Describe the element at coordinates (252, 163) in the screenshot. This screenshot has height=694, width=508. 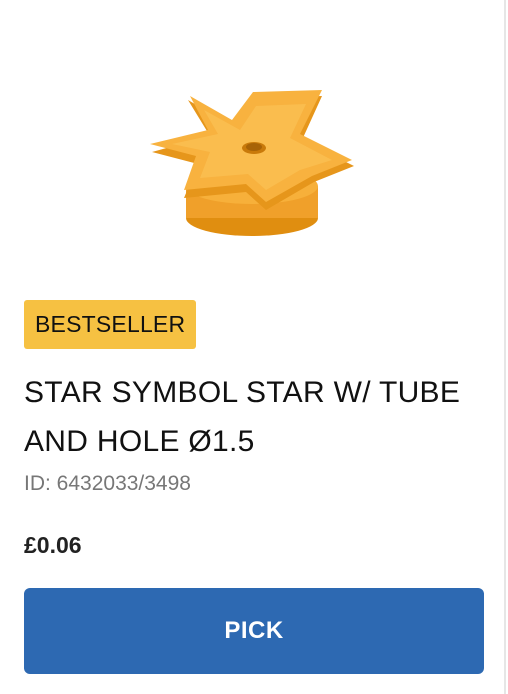
I see `star-piece-icon` at that location.